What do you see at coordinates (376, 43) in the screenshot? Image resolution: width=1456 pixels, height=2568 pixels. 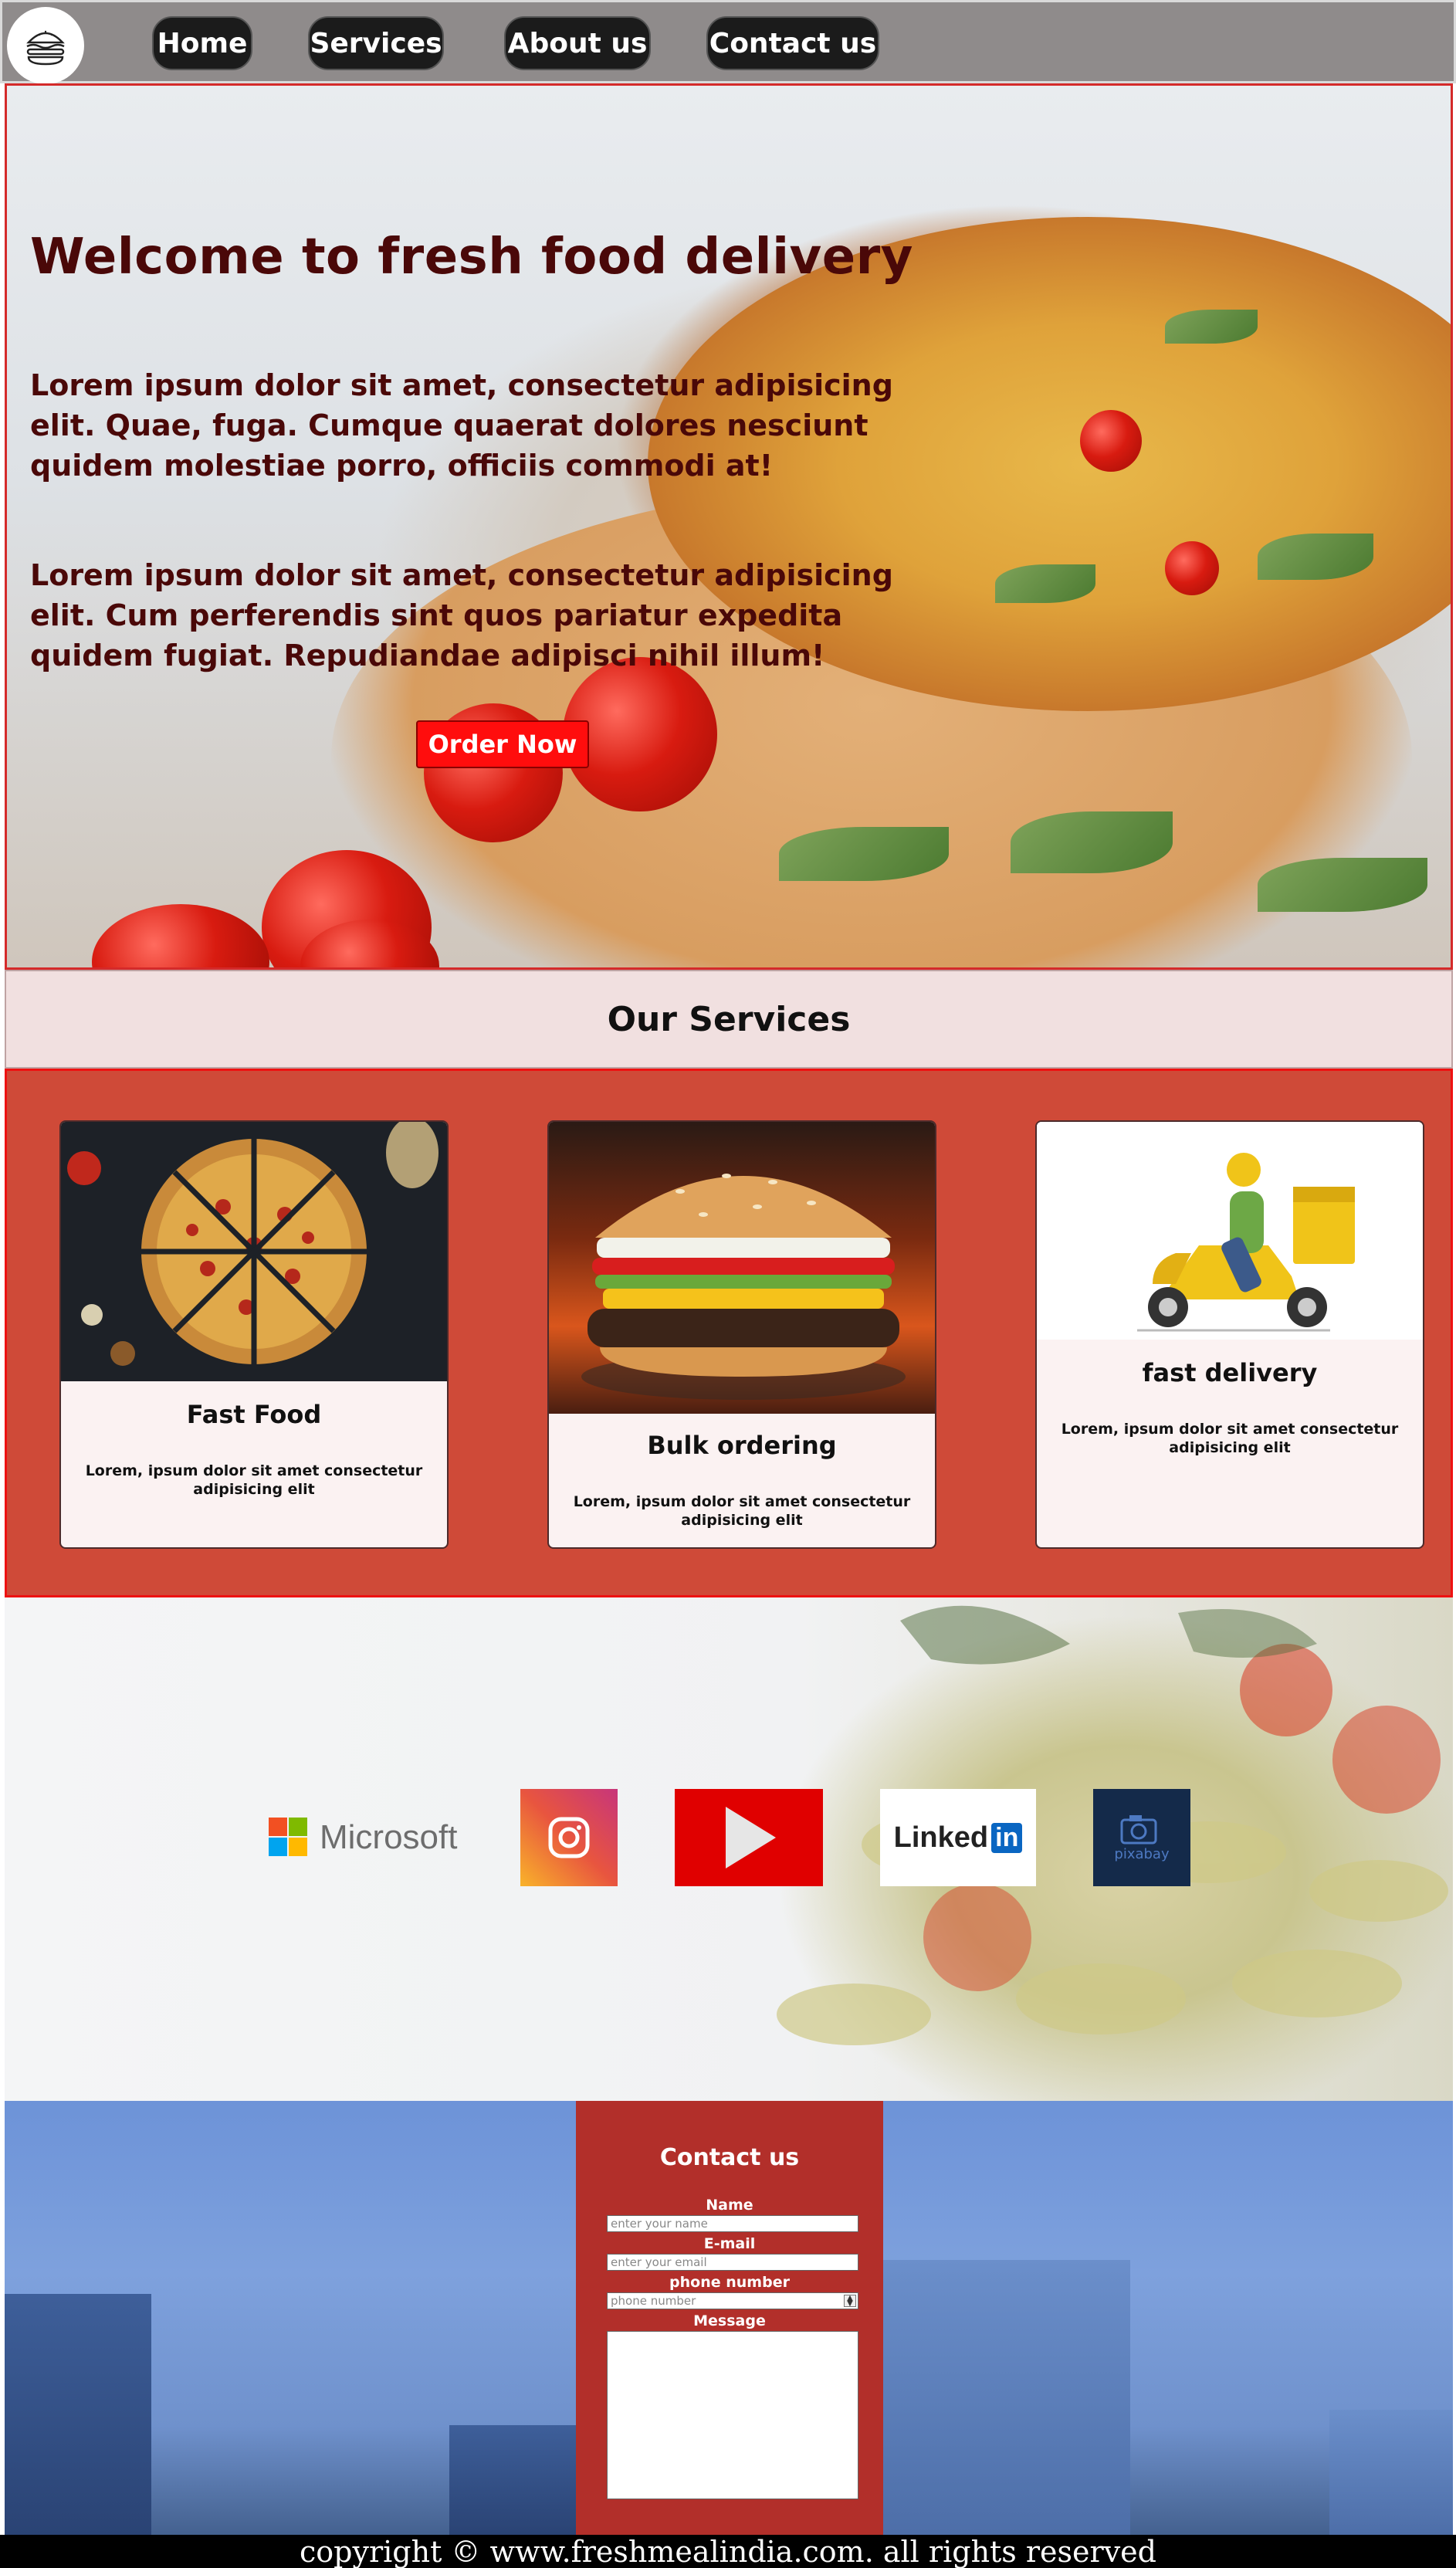 I see `nav-services-button: Services` at bounding box center [376, 43].